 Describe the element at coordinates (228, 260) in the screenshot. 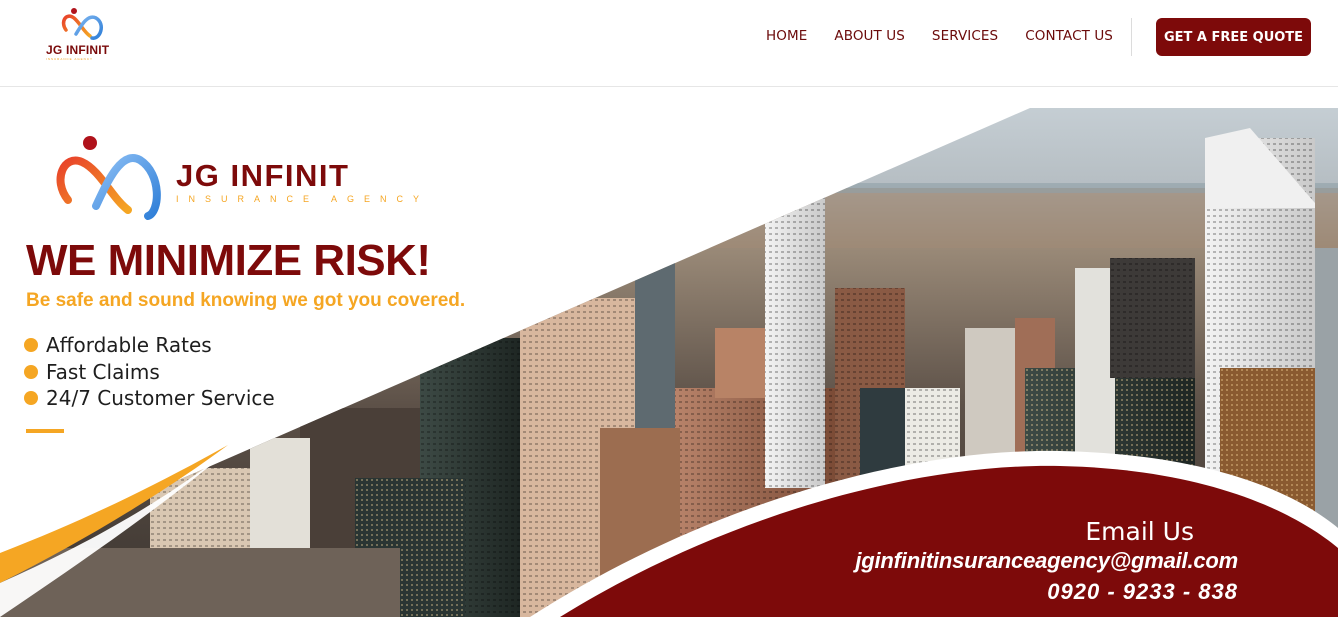

I see `hero-headline: WE MINIMIZE RISK!` at that location.